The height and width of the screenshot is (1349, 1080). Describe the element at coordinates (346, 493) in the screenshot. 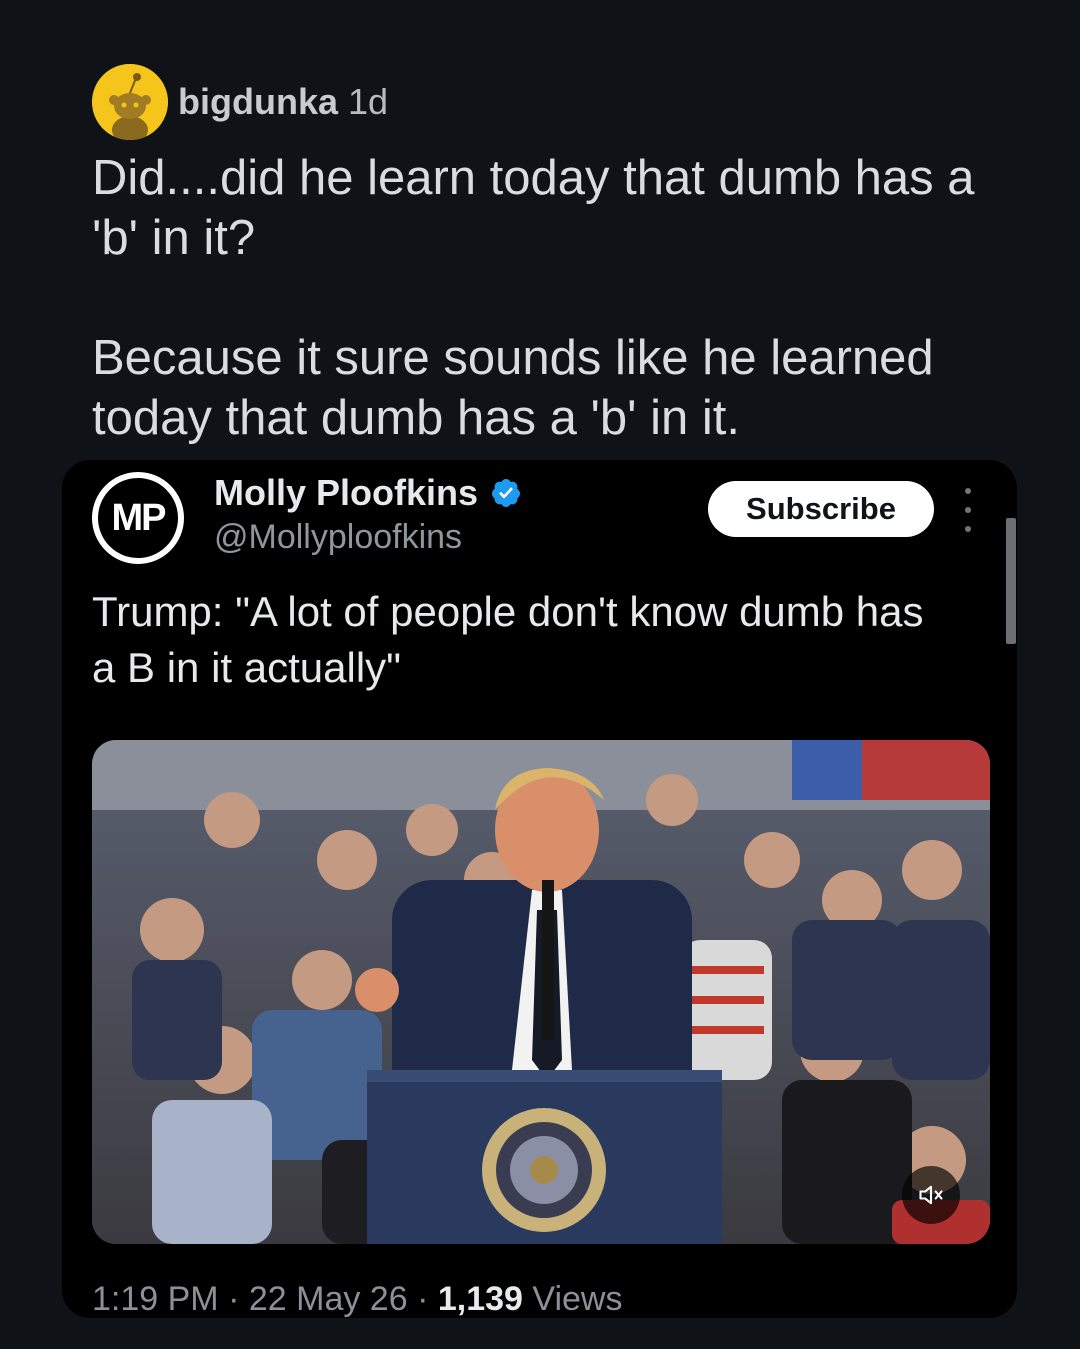

I see `tweet-author-name: Molly Ploofkins` at that location.